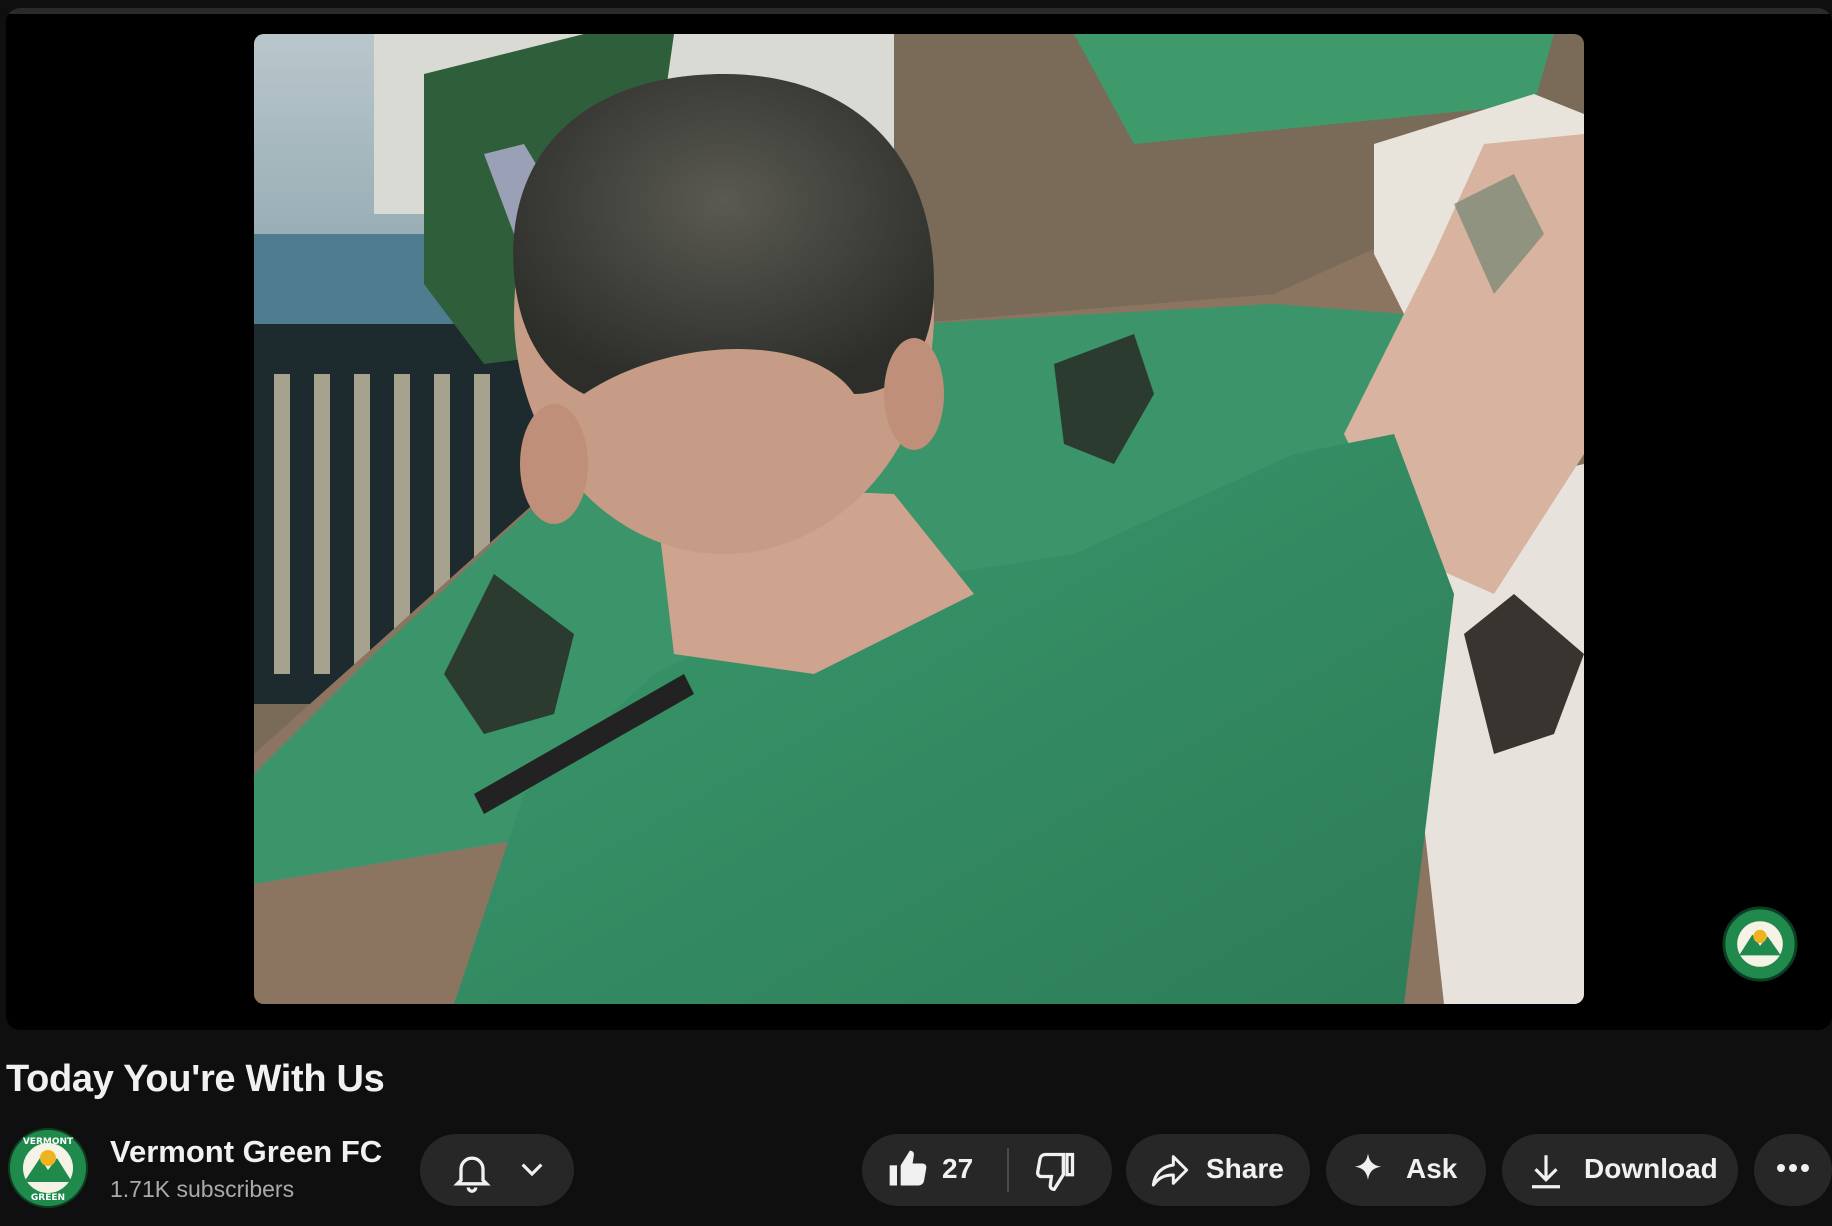 This screenshot has width=1832, height=1226. I want to click on bell-icon, so click(472, 1173).